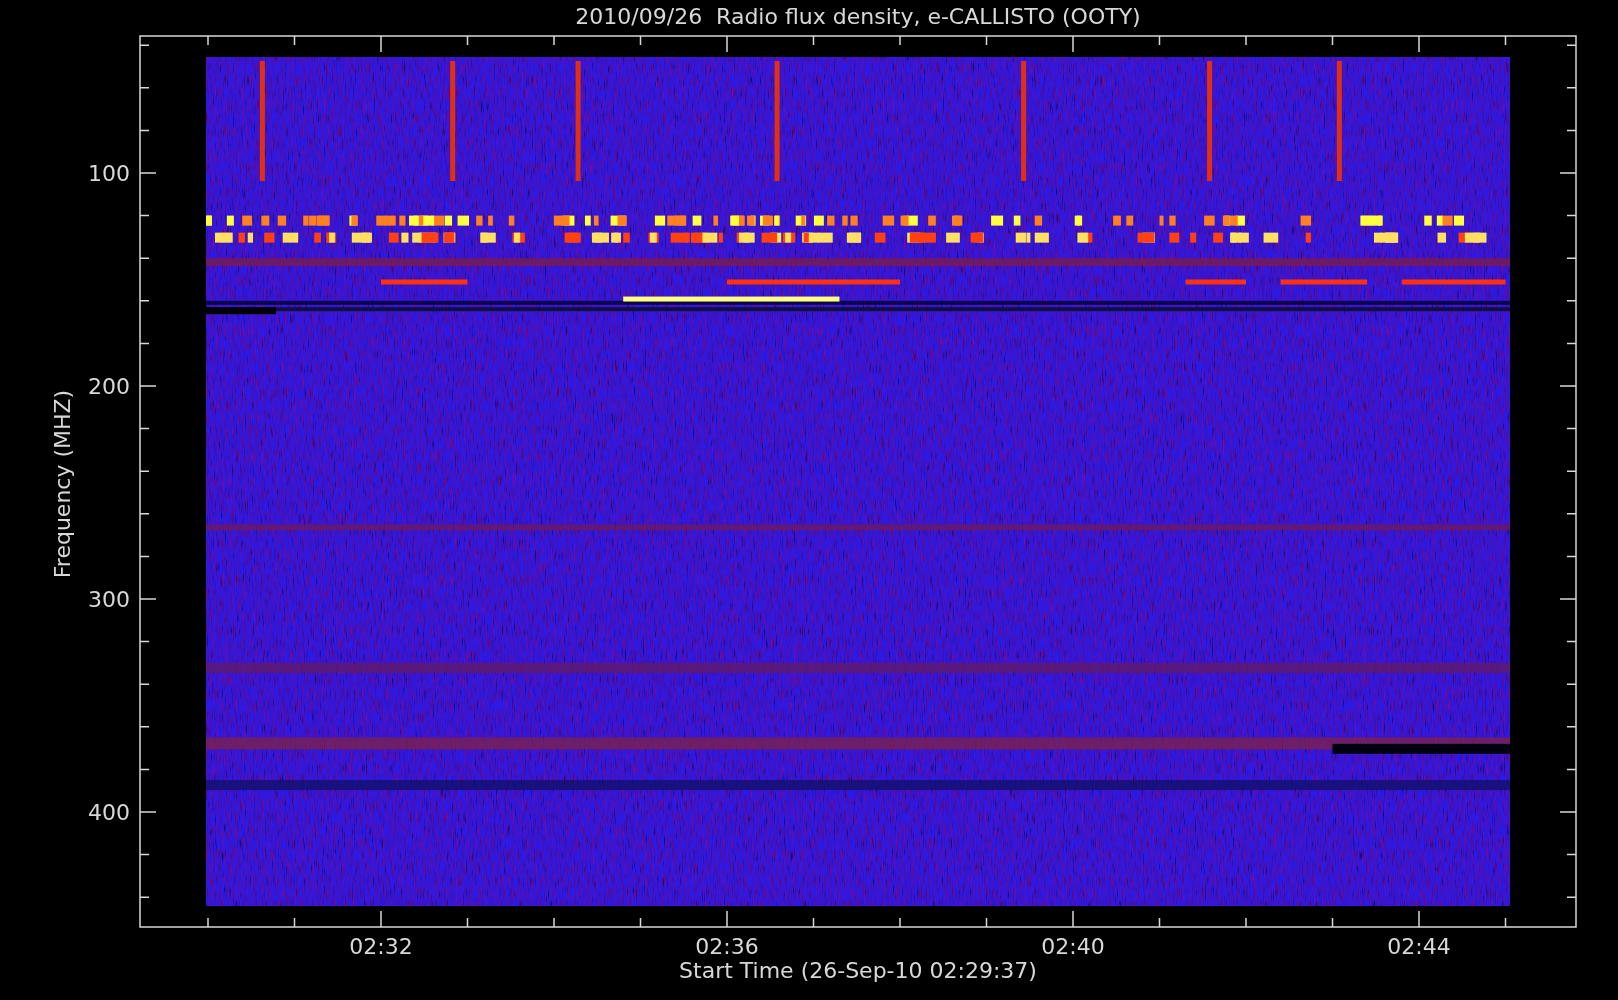  I want to click on tick-label: 100, so click(109, 173).